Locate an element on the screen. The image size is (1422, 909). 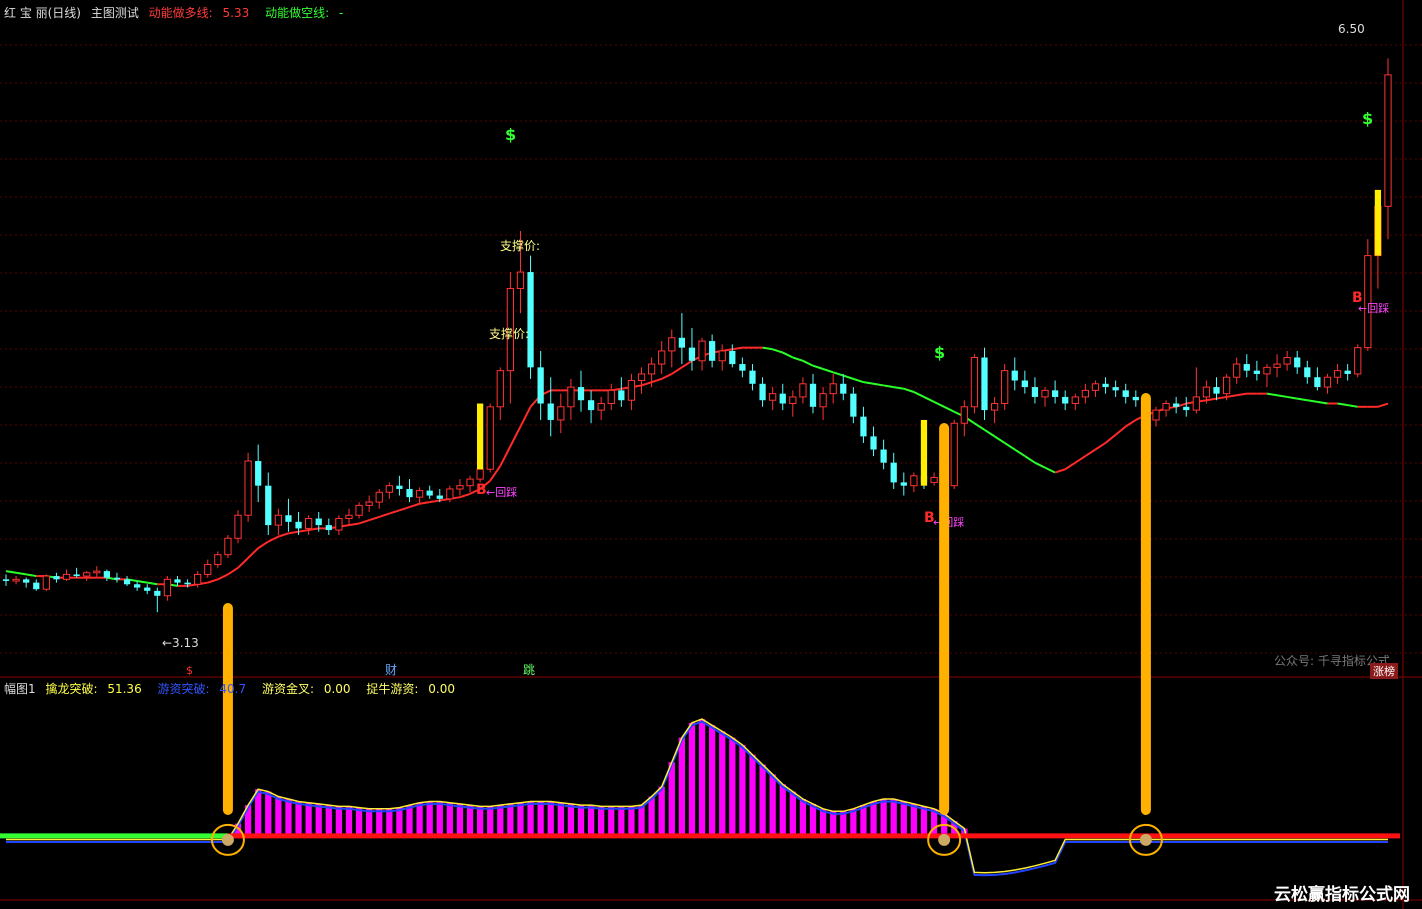
long-line-label: 动能做多线: 5.33 is located at coordinates (199, 13).